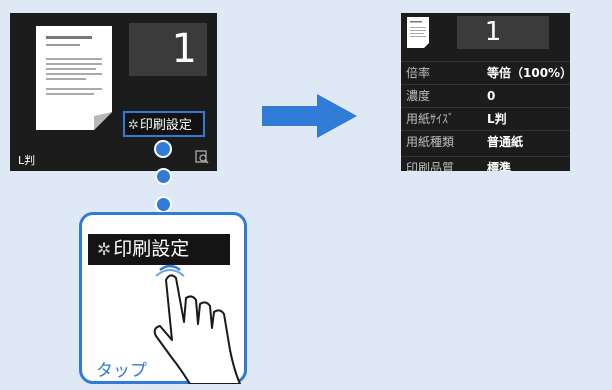  I want to click on setting-value: 0, so click(491, 96).